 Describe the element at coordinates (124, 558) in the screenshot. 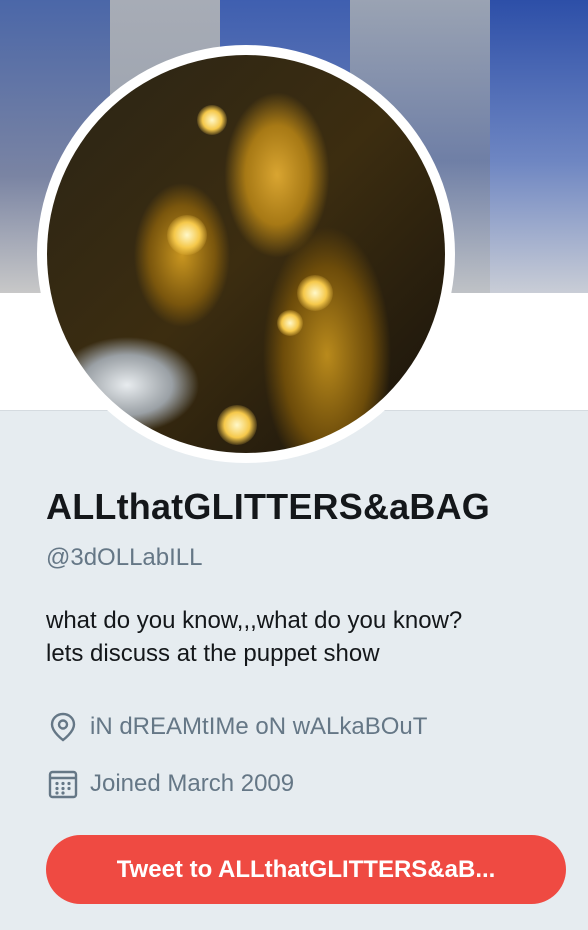

I see `profile-handle: @3dOLLabILL` at that location.